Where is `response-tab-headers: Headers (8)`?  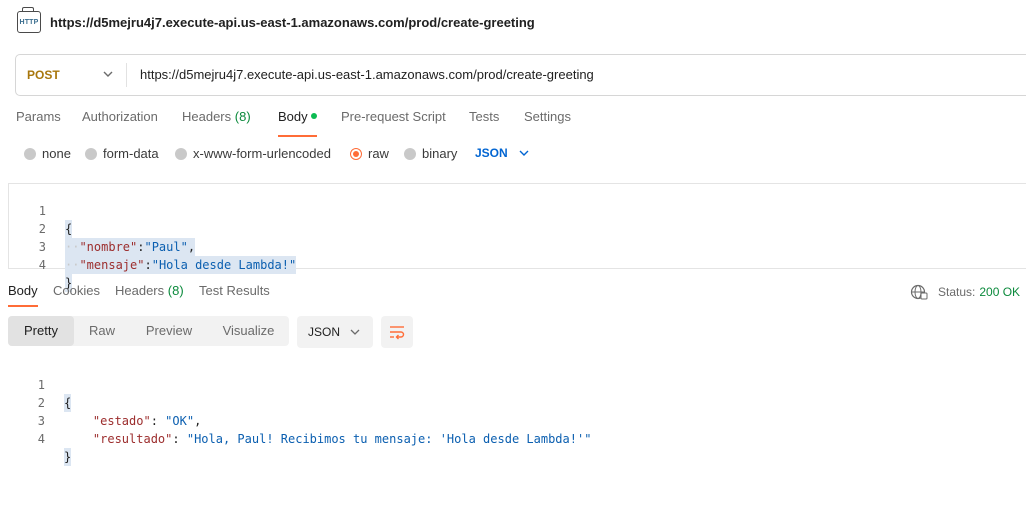
response-tab-headers: Headers (8) is located at coordinates (149, 290).